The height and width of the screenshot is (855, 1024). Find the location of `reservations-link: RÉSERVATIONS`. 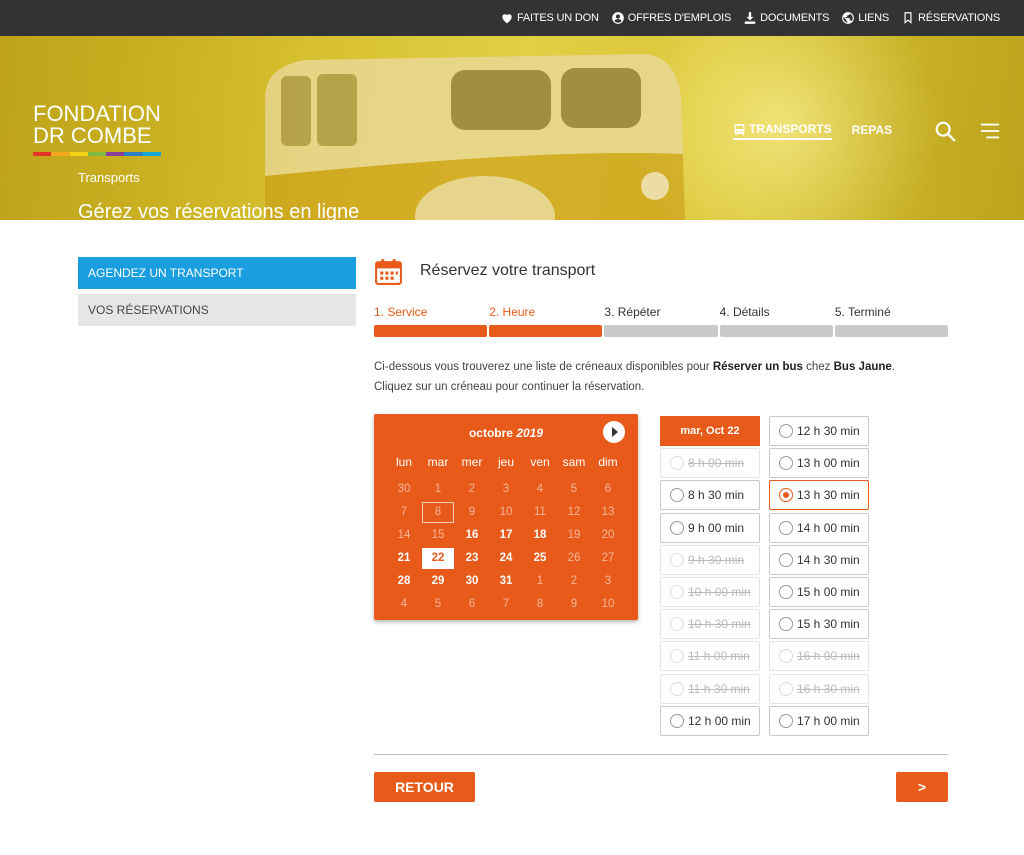

reservations-link: RÉSERVATIONS is located at coordinates (950, 18).